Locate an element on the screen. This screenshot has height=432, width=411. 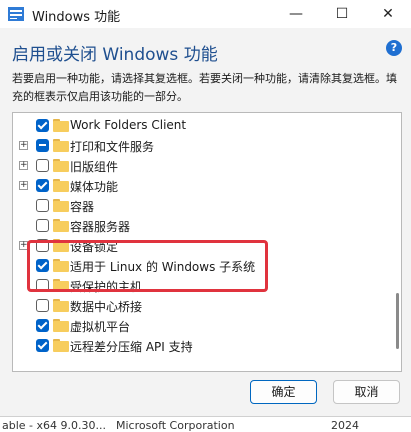
feature-label: Work Folders Client is located at coordinates (128, 125).